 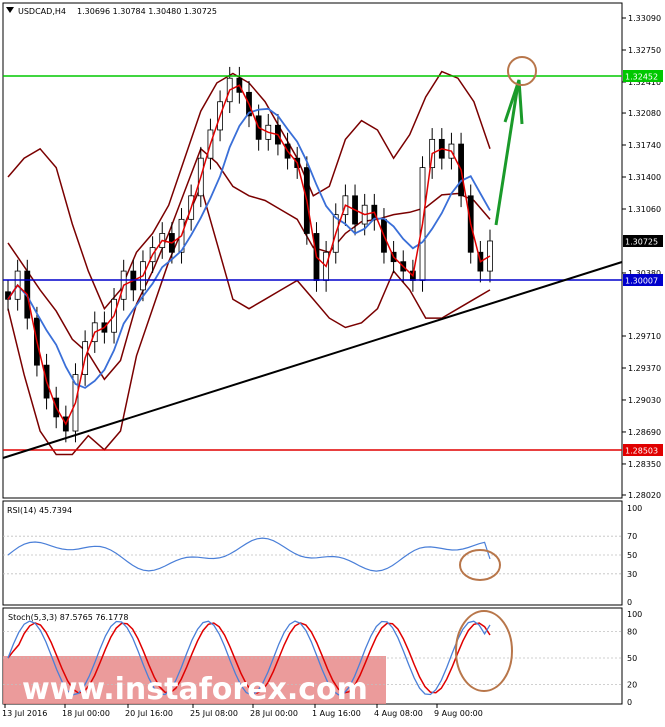 I want to click on price-tick-label: 1.29710, so click(x=644, y=336).